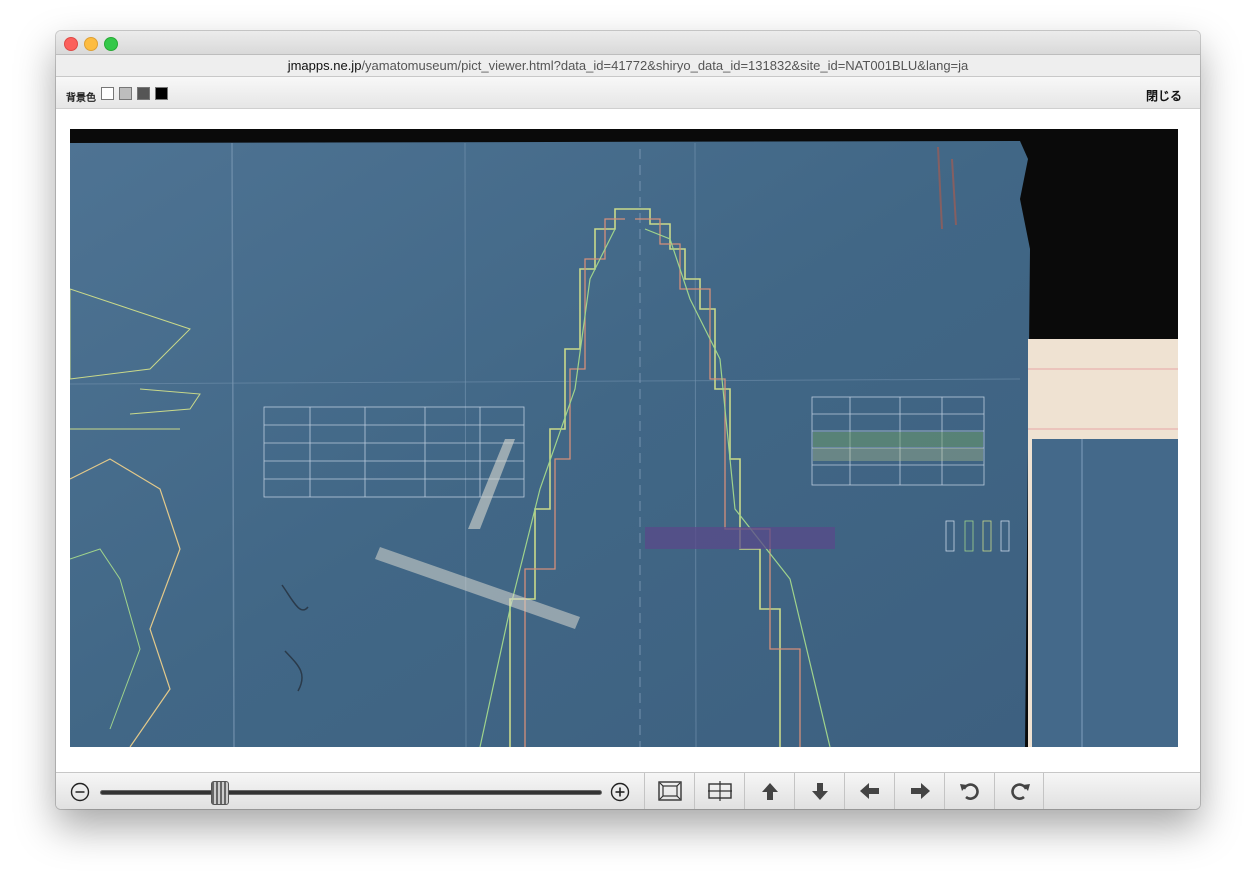 The height and width of the screenshot is (889, 1256). I want to click on close-window-button, so click(71, 44).